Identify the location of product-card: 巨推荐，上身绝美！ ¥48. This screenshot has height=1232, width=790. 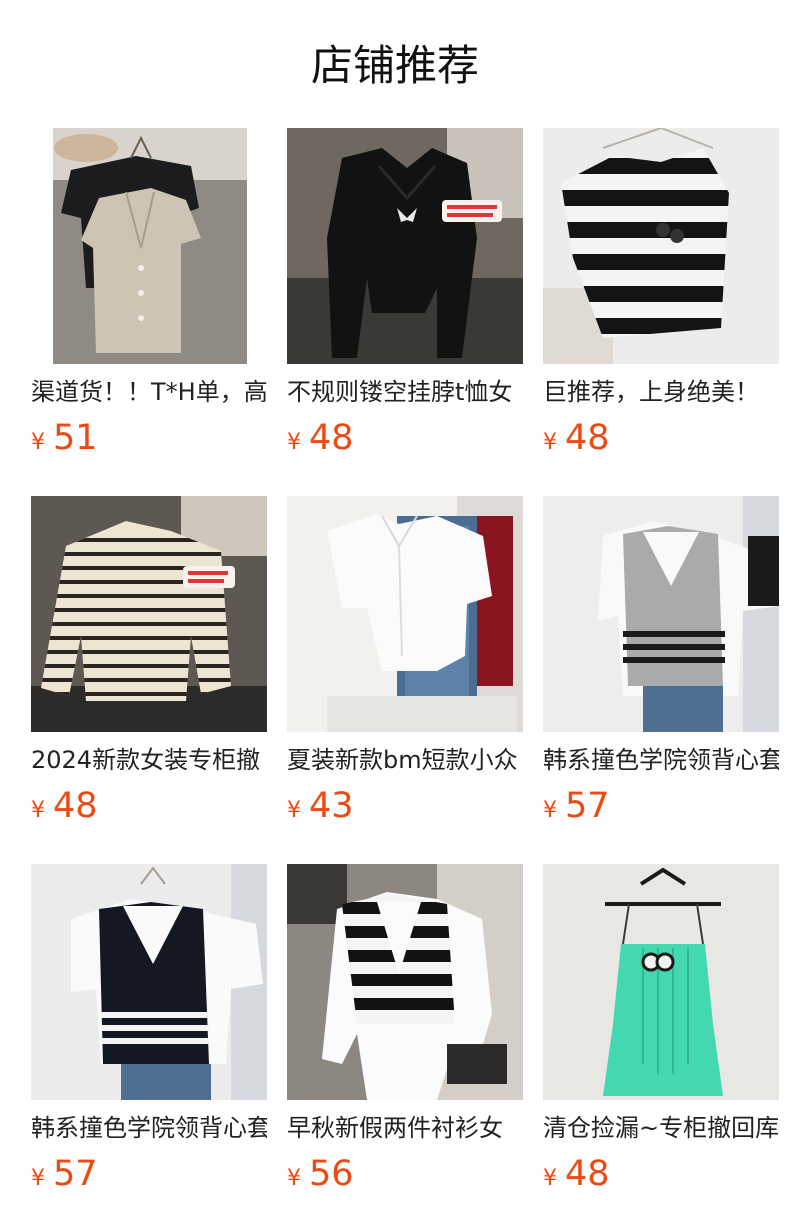
(661, 298).